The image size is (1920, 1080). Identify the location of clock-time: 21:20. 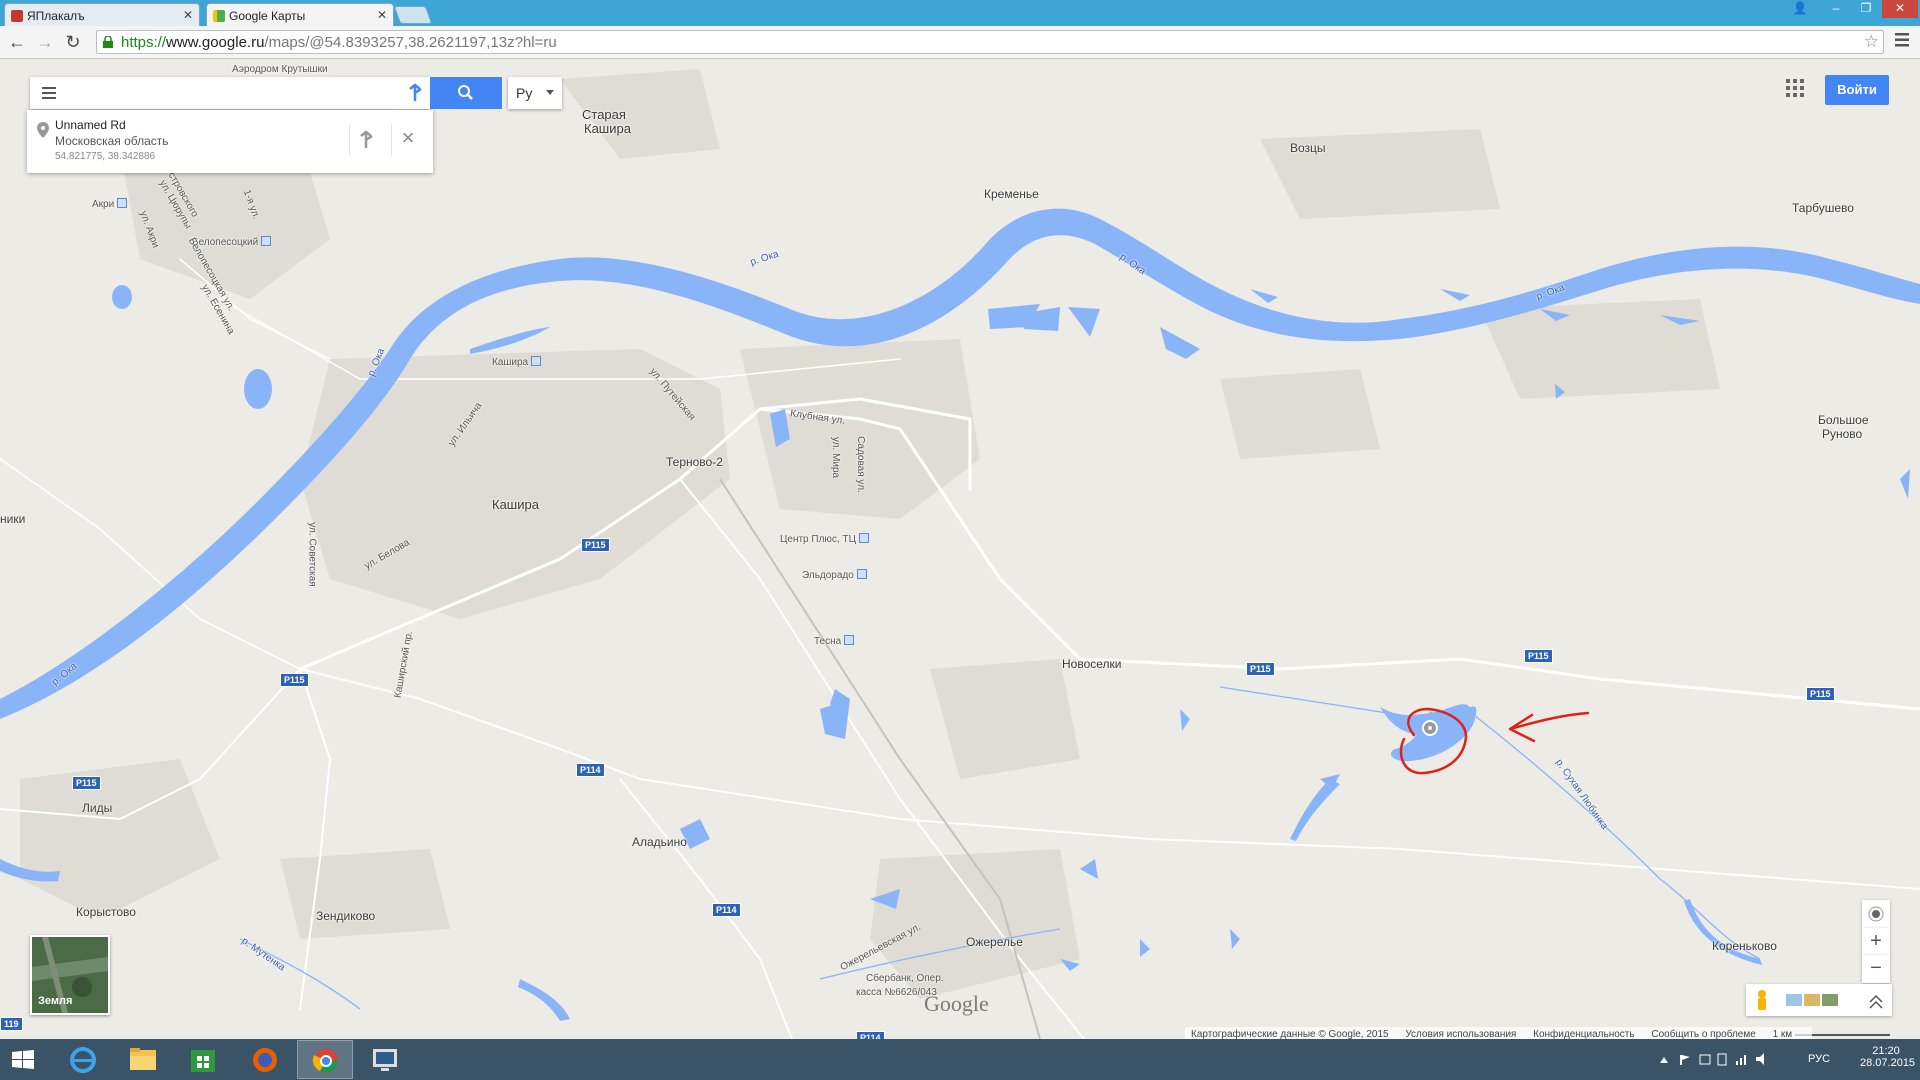
(1886, 1051).